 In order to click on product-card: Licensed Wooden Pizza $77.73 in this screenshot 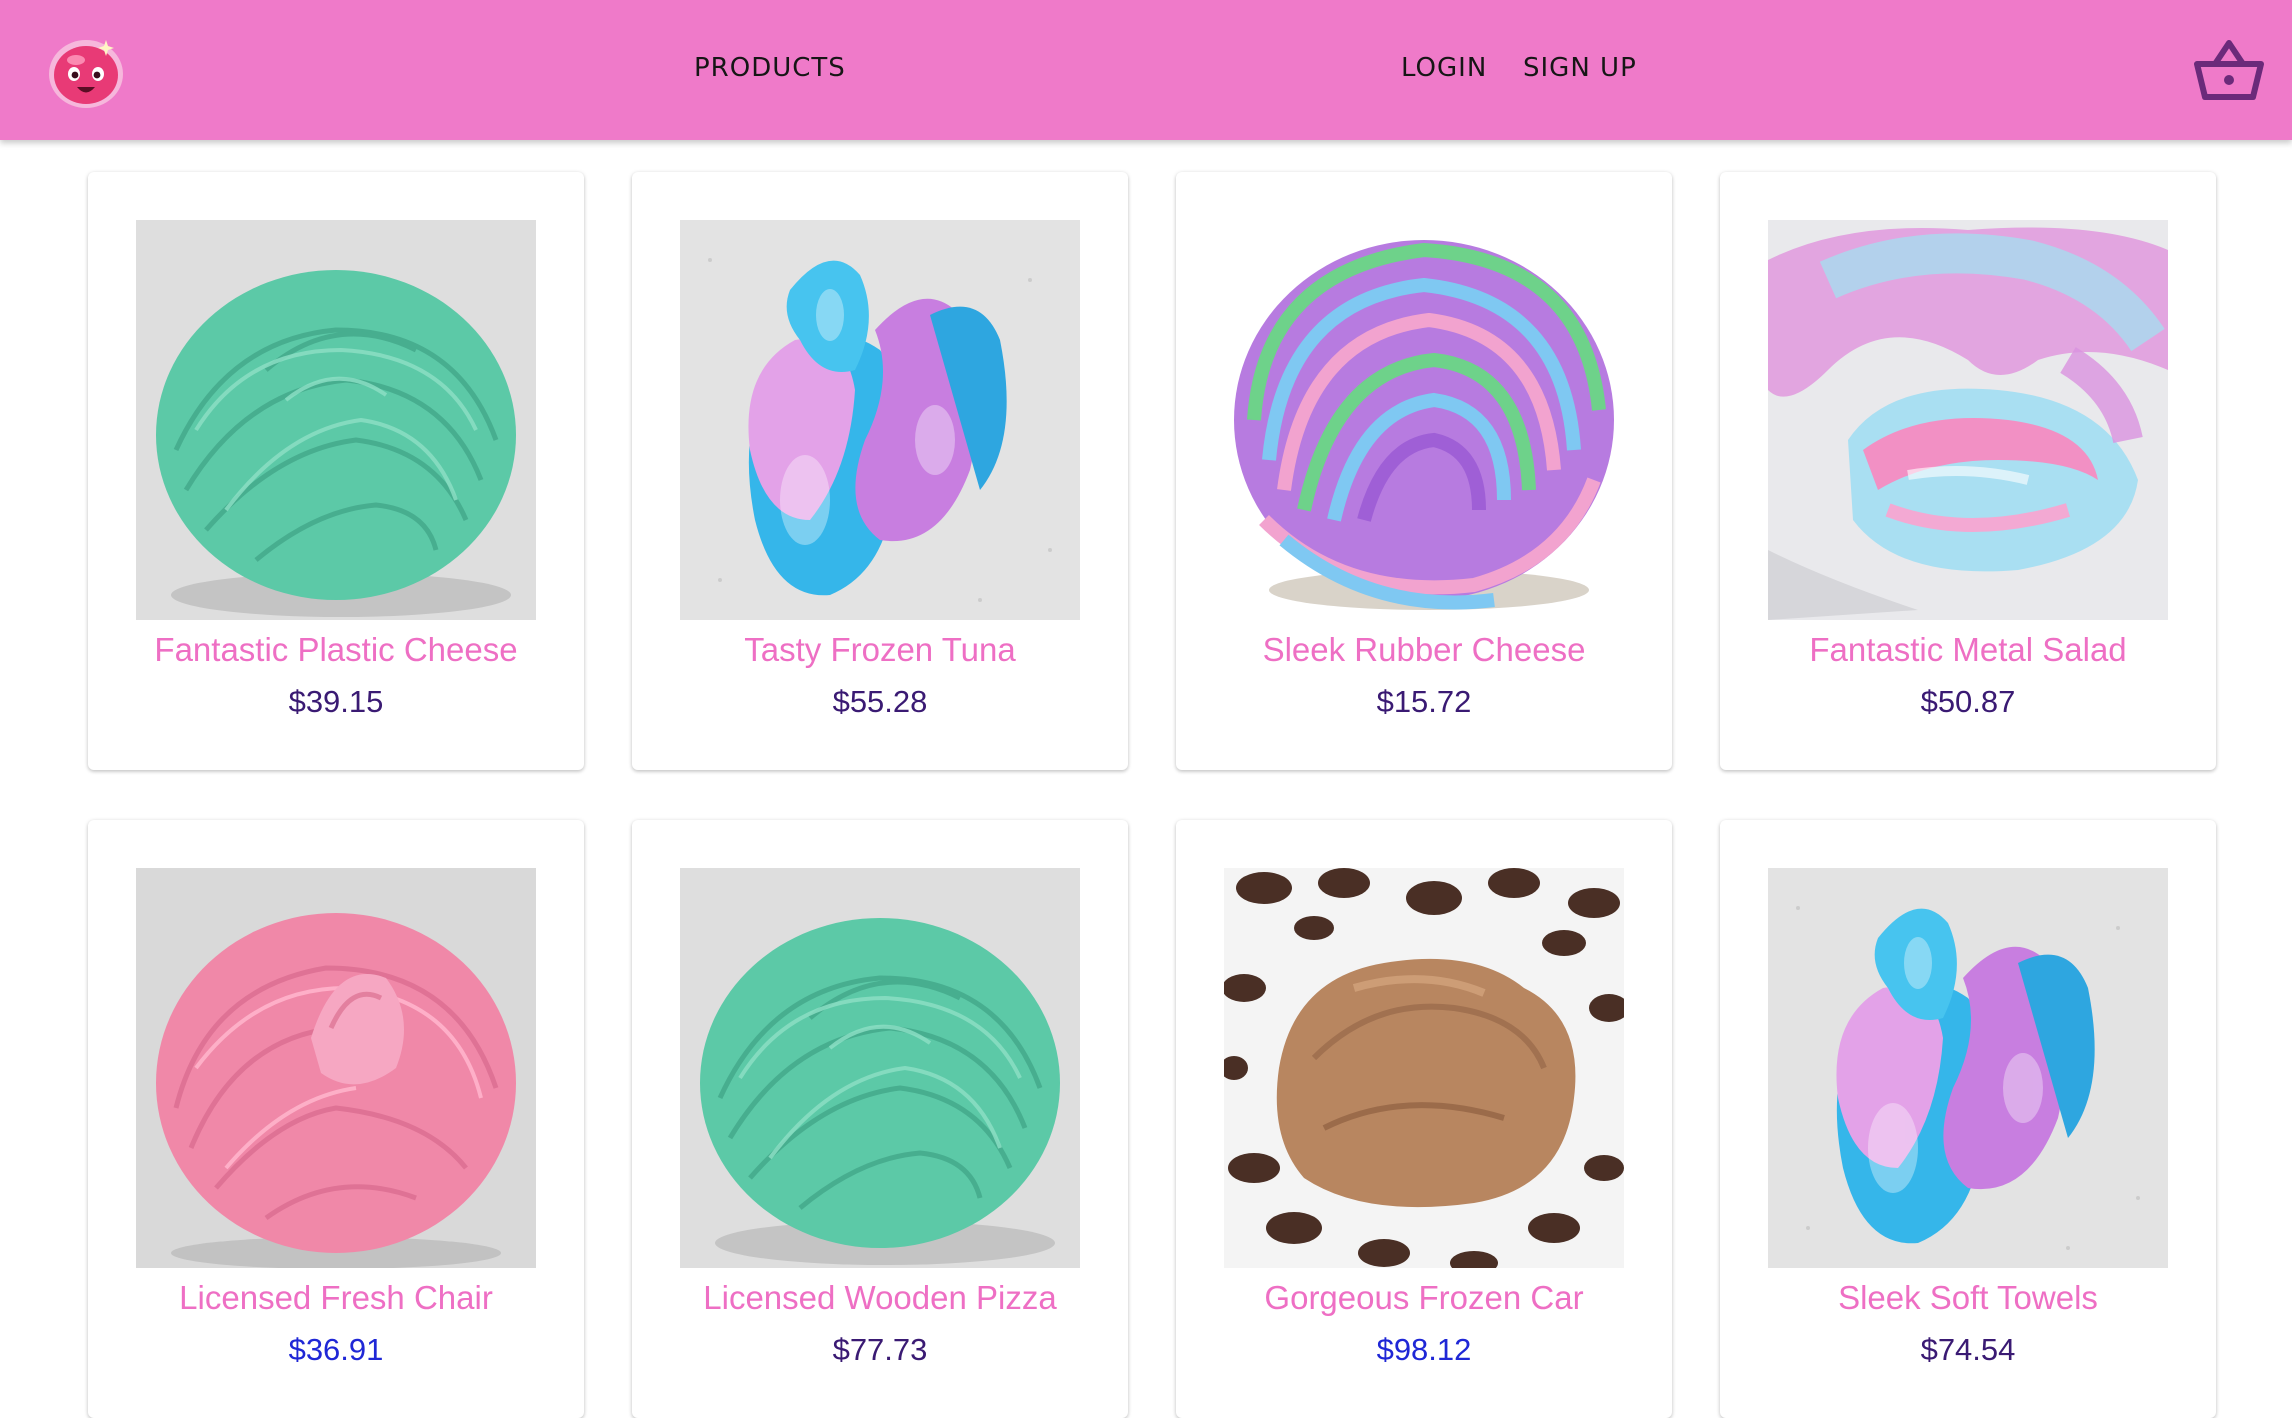, I will do `click(880, 1119)`.